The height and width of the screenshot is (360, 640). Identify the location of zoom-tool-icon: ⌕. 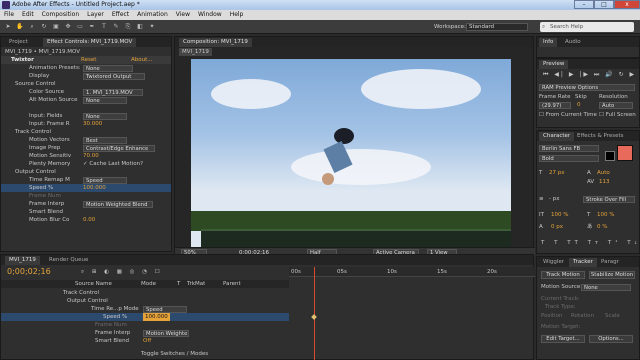
(32, 27).